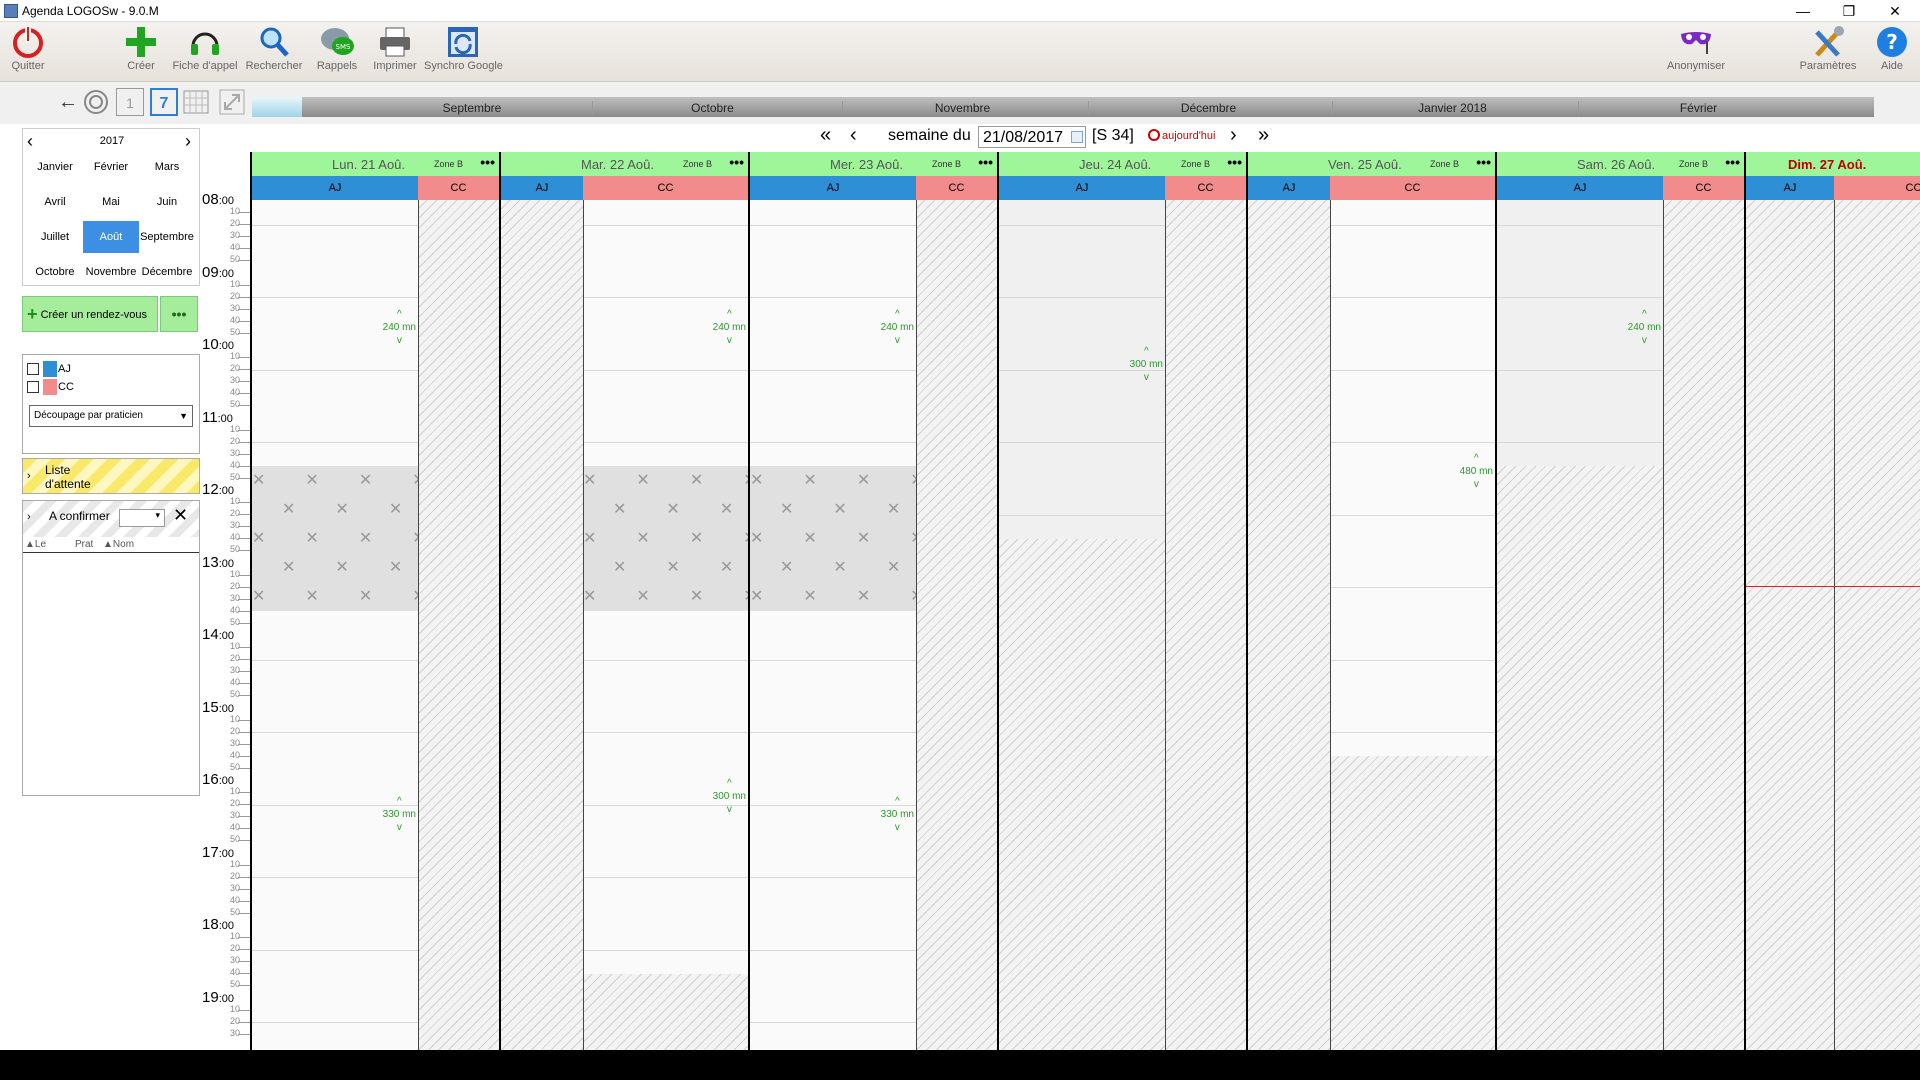  I want to click on timeline-month: Novembre, so click(962, 108).